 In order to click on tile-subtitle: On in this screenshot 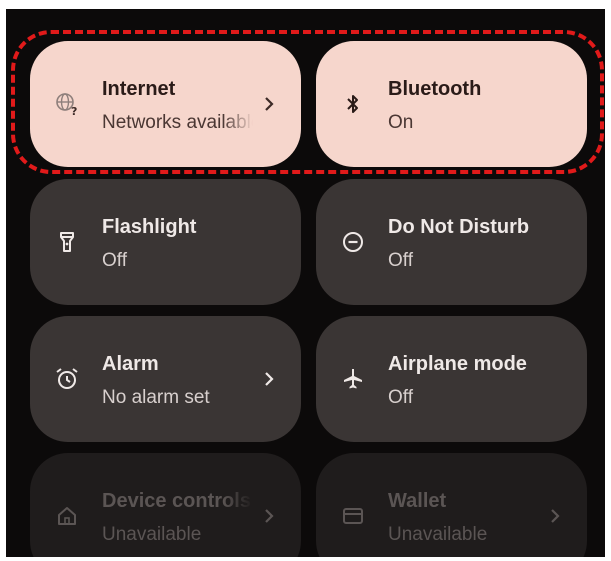, I will do `click(401, 122)`.